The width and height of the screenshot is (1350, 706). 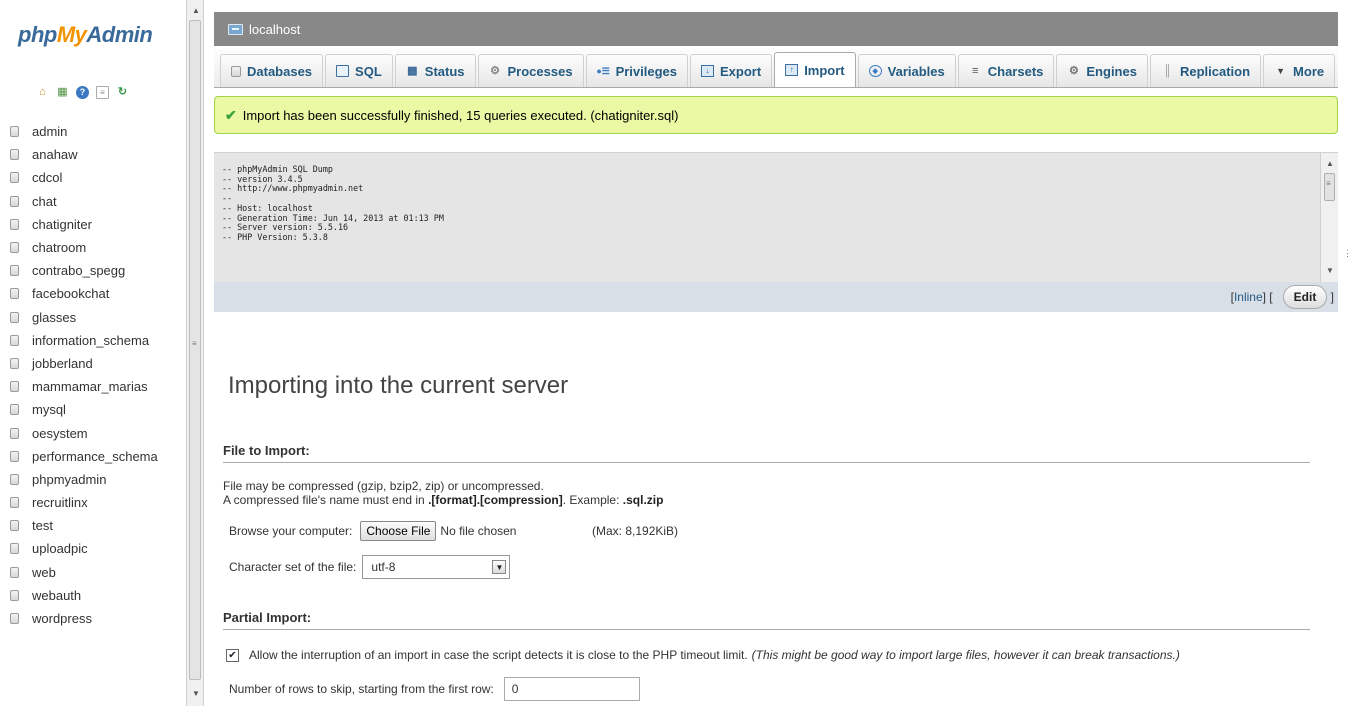 I want to click on charset-select: utf-8 ▼, so click(x=436, y=567).